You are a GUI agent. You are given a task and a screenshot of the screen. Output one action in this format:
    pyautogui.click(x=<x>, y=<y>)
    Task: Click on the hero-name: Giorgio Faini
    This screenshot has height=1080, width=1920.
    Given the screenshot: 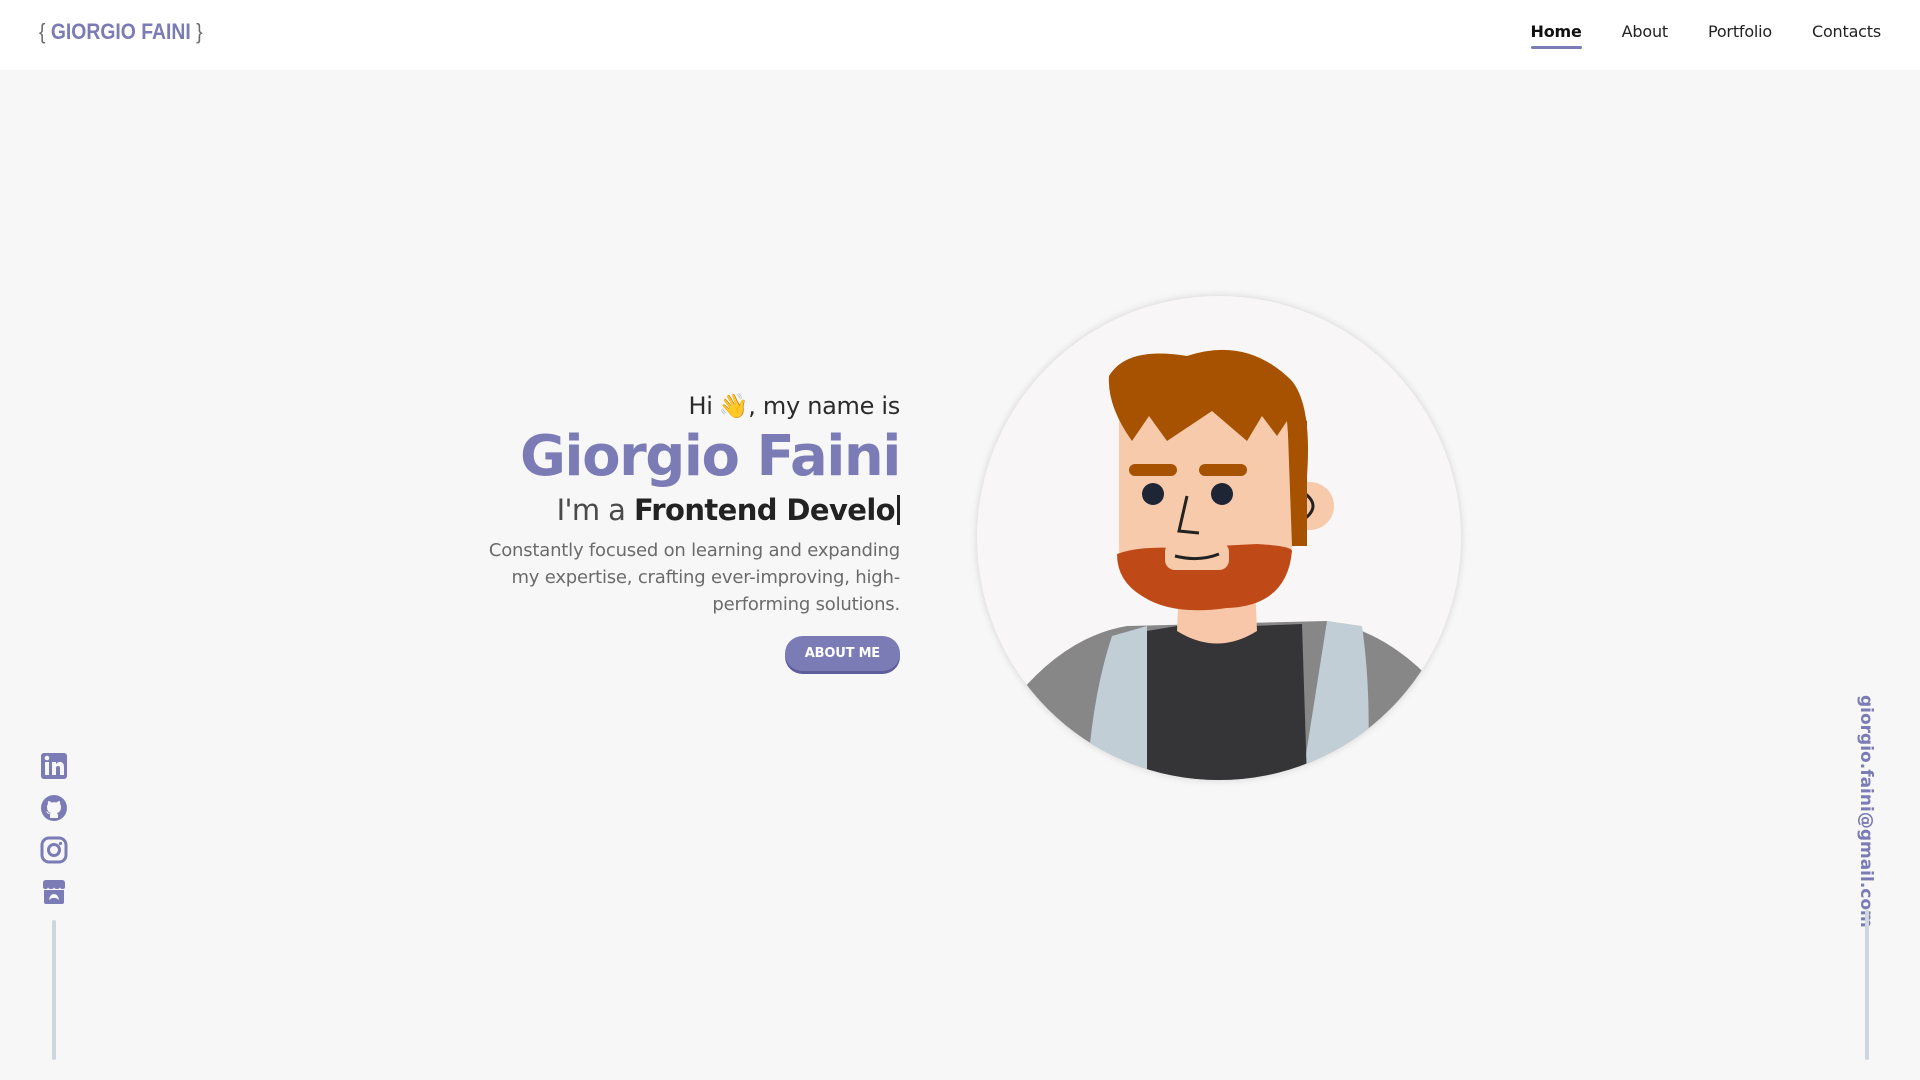 What is the action you would take?
    pyautogui.click(x=710, y=456)
    